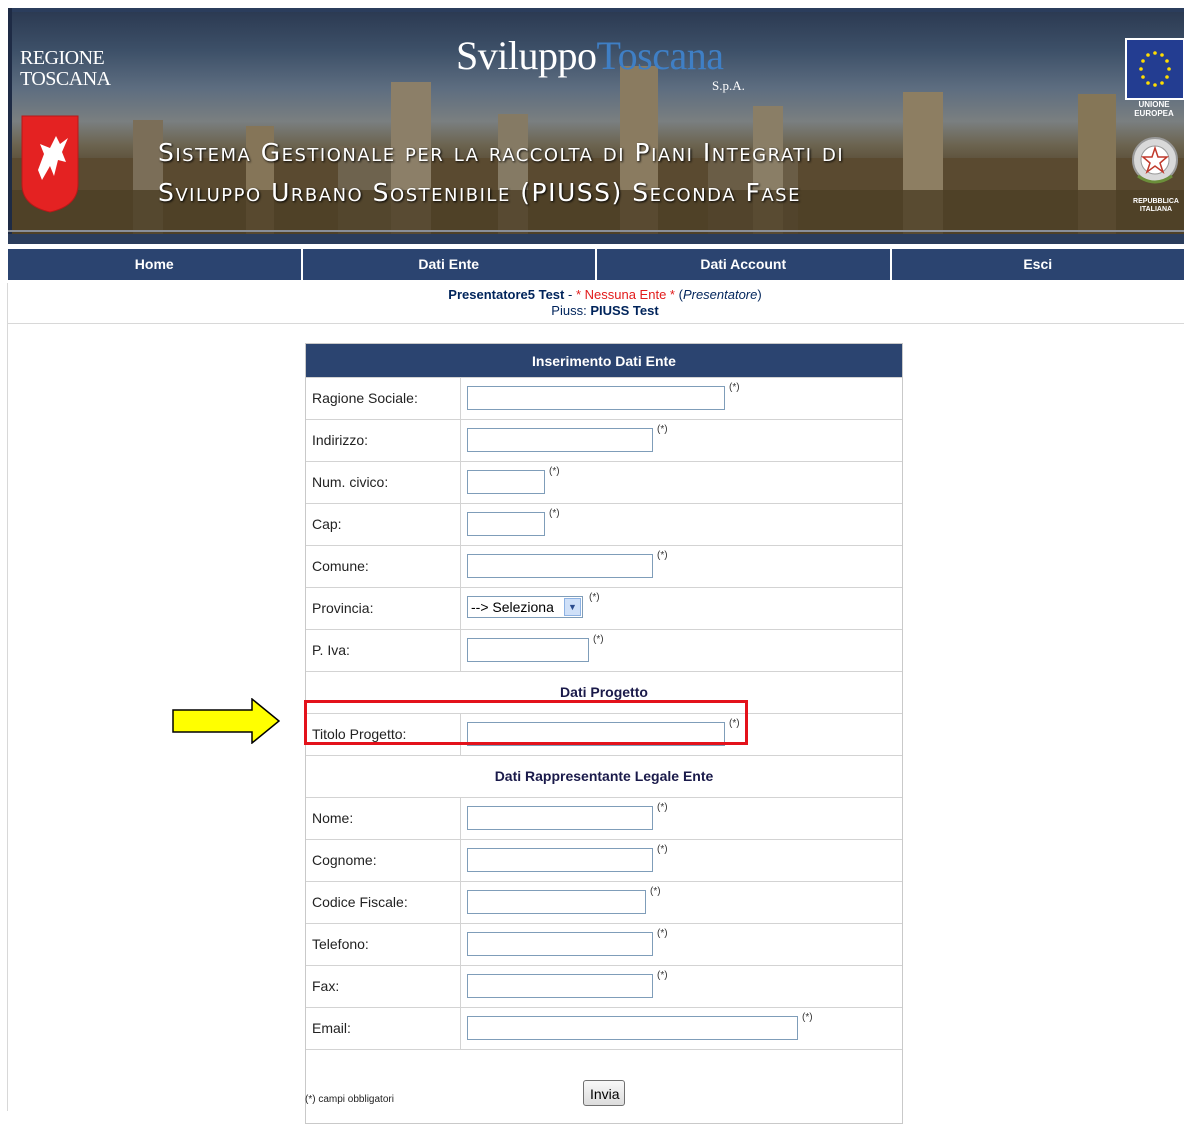 This screenshot has height=1124, width=1184. I want to click on email-input, so click(632, 1028).